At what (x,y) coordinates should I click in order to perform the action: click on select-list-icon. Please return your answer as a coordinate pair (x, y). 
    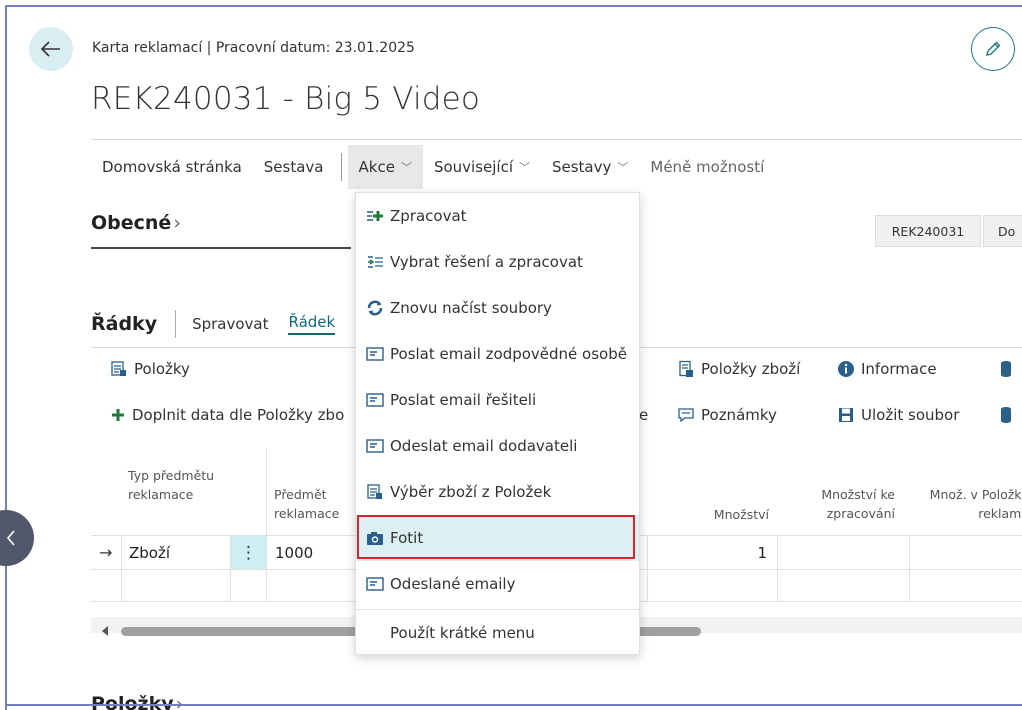
    Looking at the image, I should click on (375, 262).